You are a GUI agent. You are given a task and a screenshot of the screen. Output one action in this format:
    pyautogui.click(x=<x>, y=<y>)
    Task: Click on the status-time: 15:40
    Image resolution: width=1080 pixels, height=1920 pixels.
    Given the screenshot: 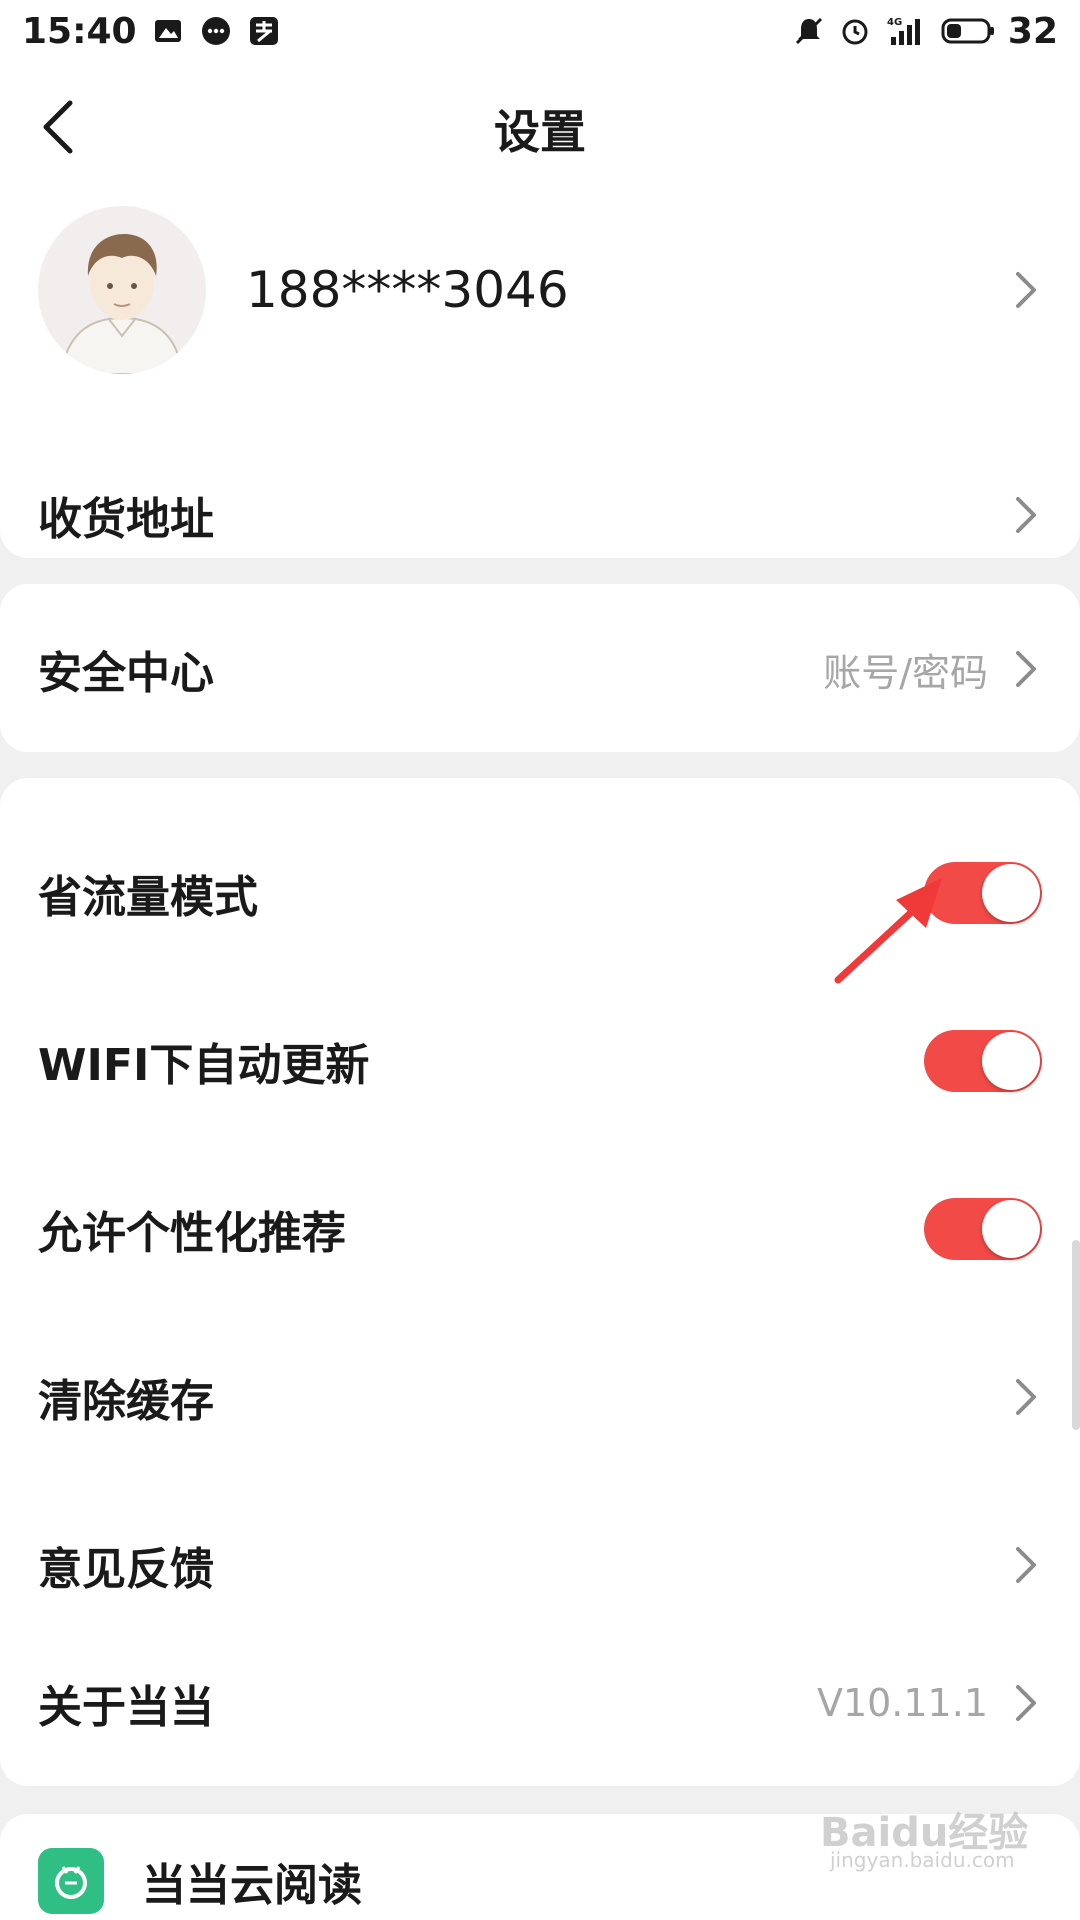 What is the action you would take?
    pyautogui.click(x=79, y=31)
    